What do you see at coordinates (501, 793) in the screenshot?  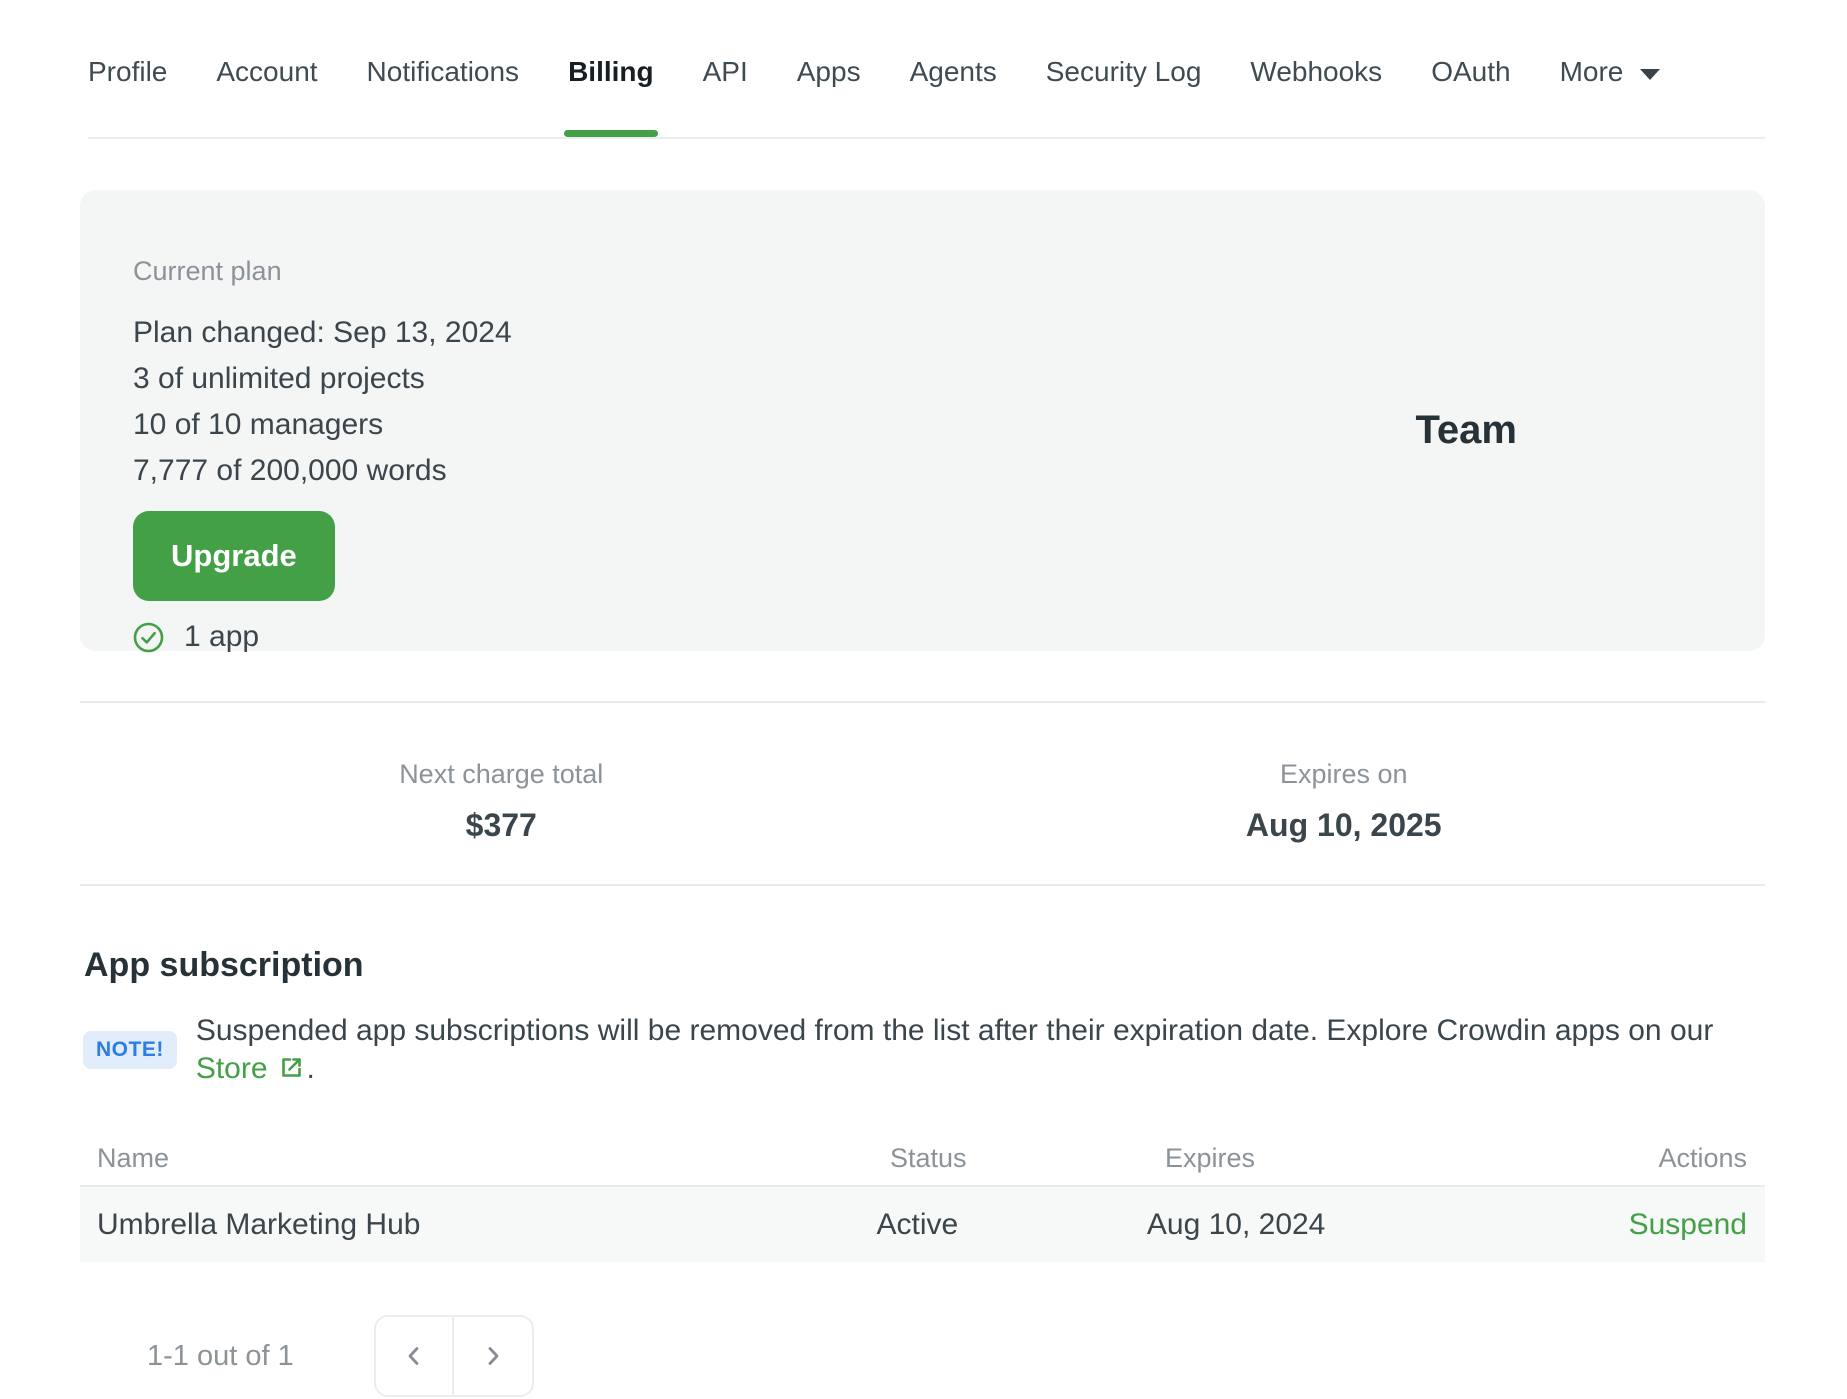 I see `next-charge-block: Next charge total $377` at bounding box center [501, 793].